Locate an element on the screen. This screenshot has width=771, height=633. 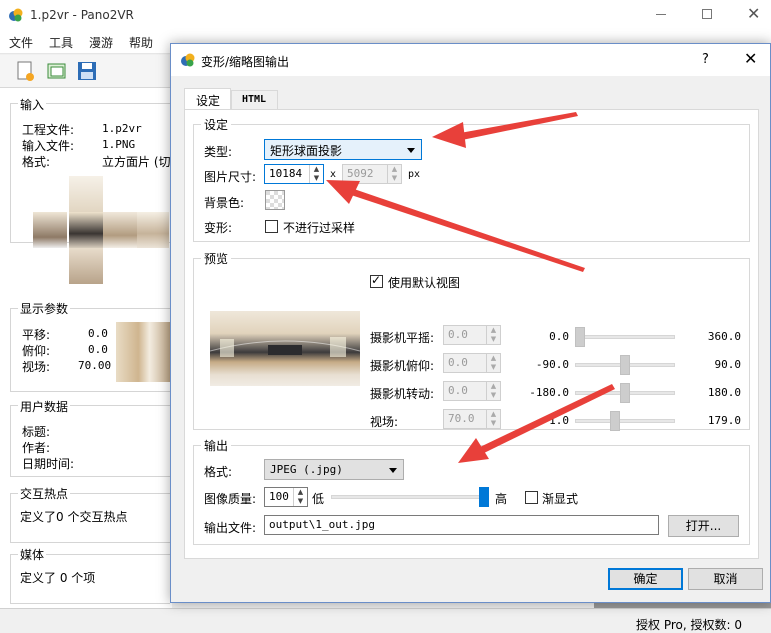
preview-row-label: 摄影机俯仰: is located at coordinates (402, 366).